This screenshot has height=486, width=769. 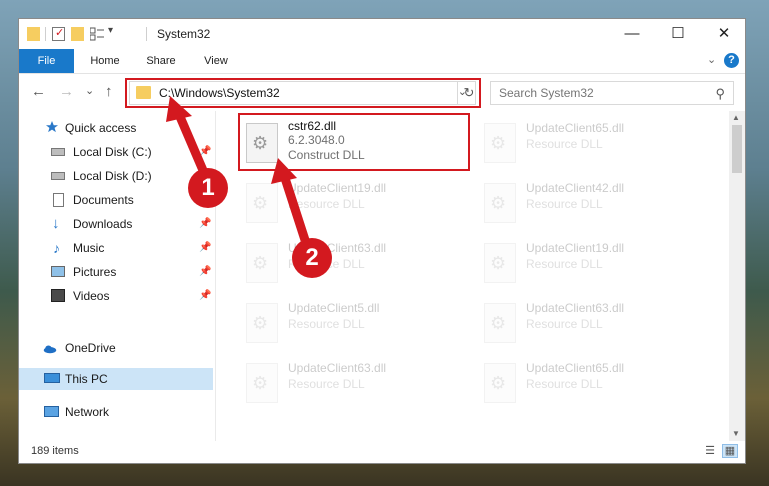 What do you see at coordinates (46, 61) in the screenshot?
I see `tab-file: File` at bounding box center [46, 61].